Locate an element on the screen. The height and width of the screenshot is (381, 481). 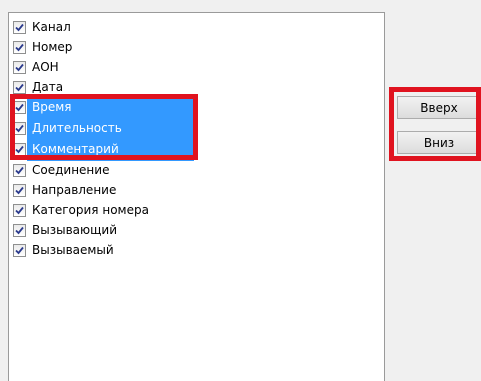
list-item-label: АОН is located at coordinates (45, 67).